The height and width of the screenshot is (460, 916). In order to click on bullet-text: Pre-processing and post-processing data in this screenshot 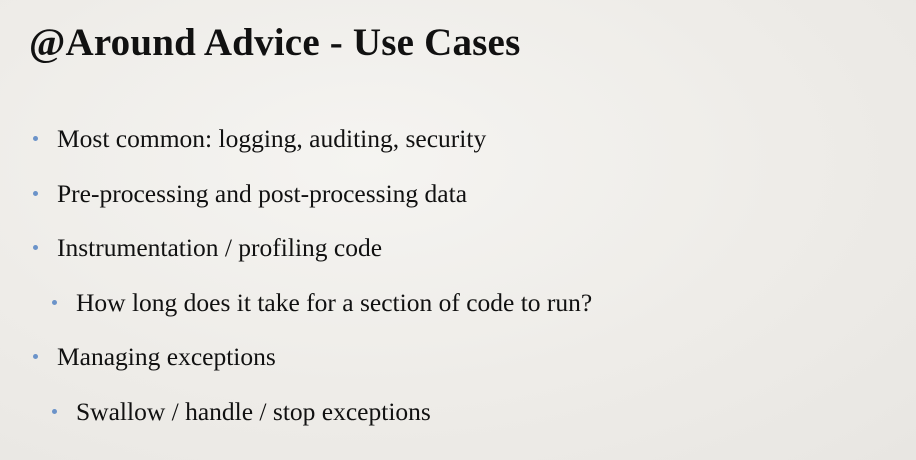, I will do `click(262, 193)`.